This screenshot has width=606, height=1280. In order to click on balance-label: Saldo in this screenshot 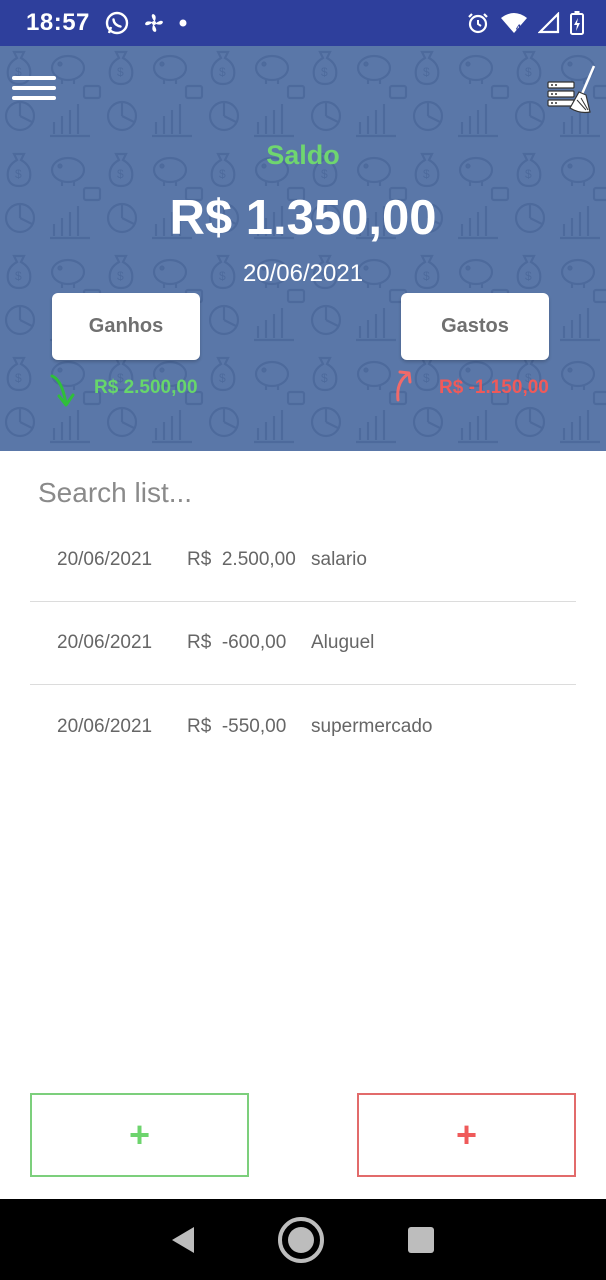, I will do `click(303, 155)`.